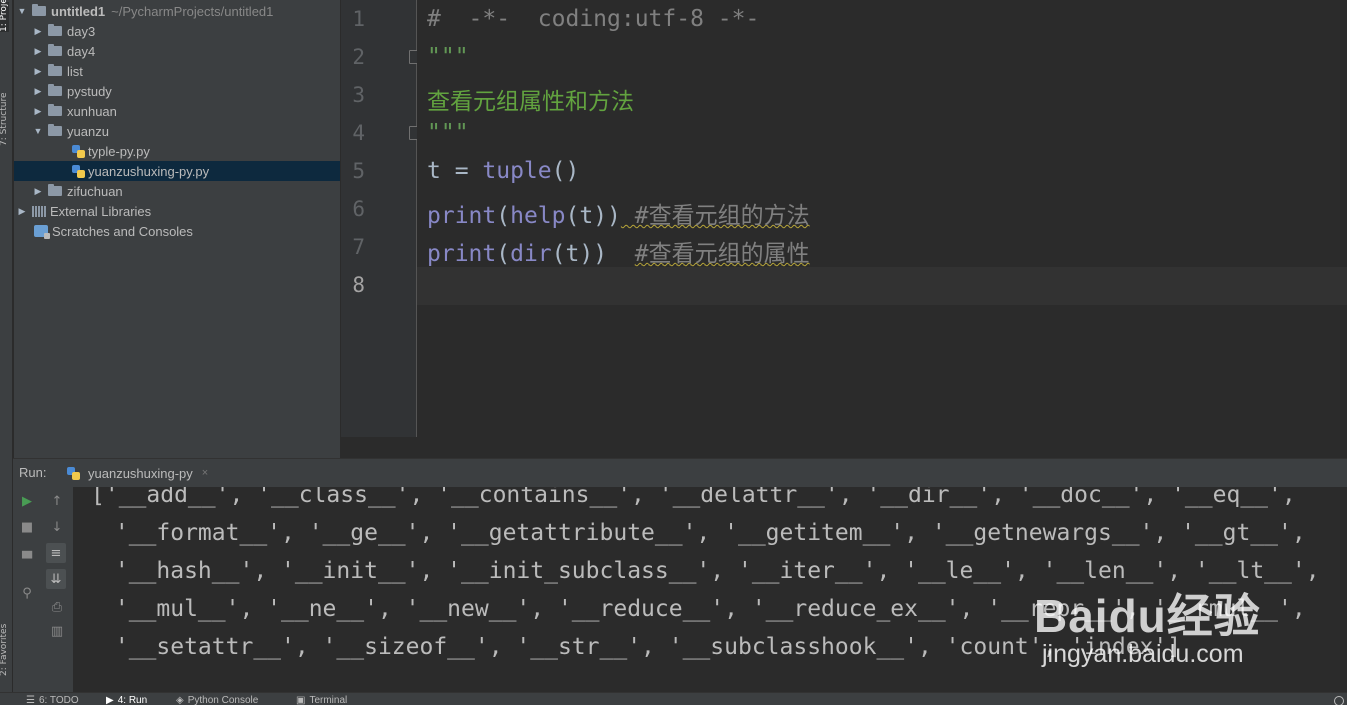  I want to click on code-token-builtin: help, so click(538, 216).